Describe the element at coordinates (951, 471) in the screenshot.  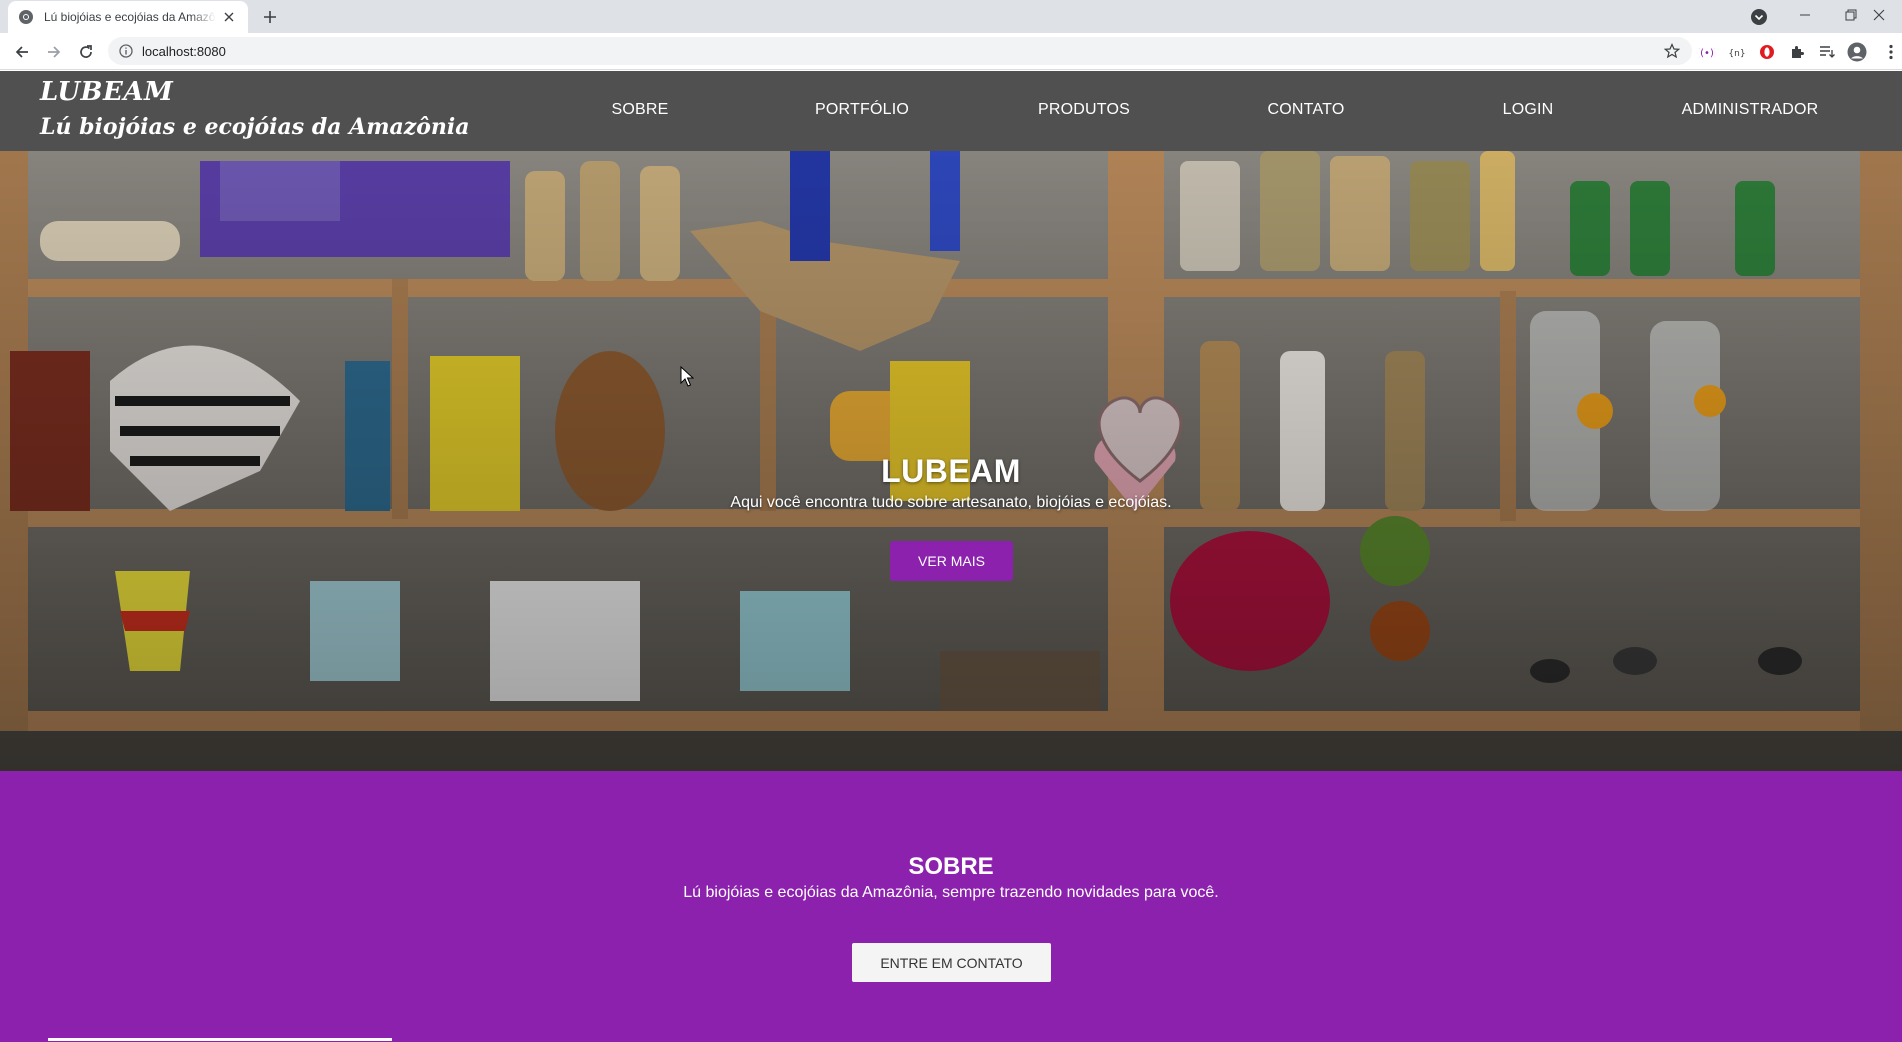
I see `hero-title: LUBEAM` at that location.